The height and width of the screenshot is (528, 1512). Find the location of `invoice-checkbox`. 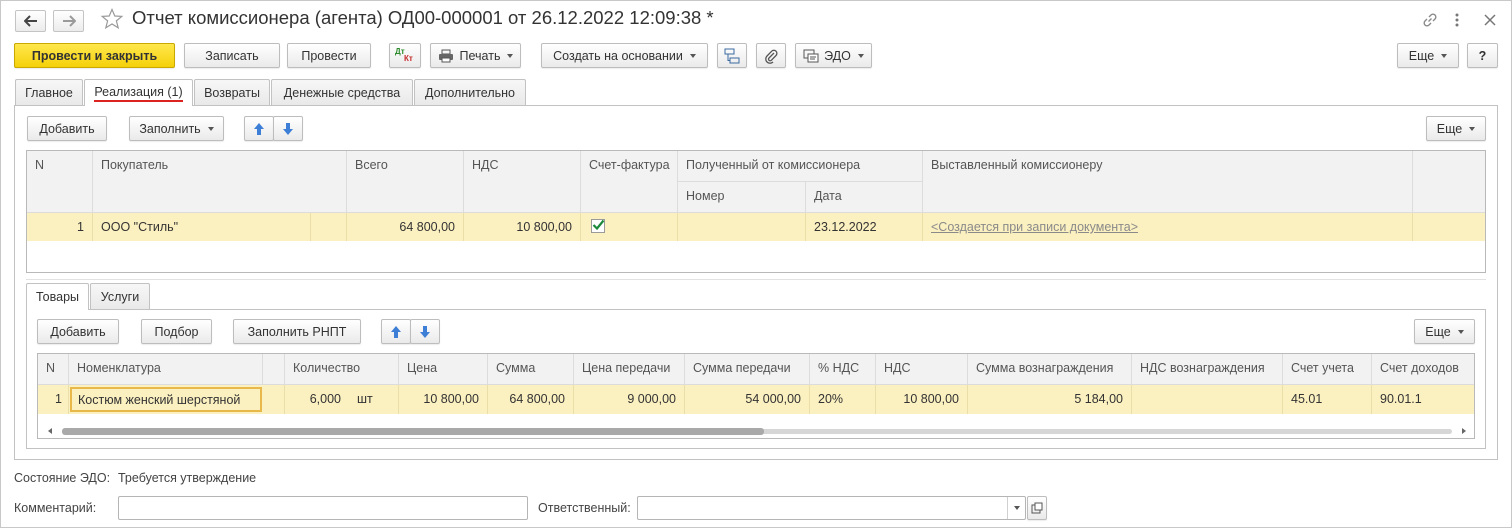

invoice-checkbox is located at coordinates (598, 226).